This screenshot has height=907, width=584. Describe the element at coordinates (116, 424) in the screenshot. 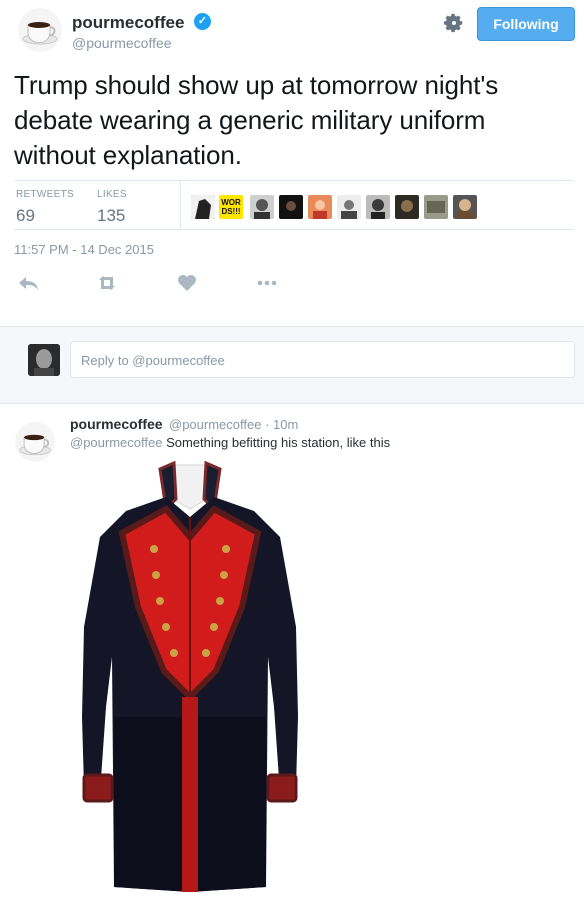

I see `reply-author-name: pourmecoffee` at that location.